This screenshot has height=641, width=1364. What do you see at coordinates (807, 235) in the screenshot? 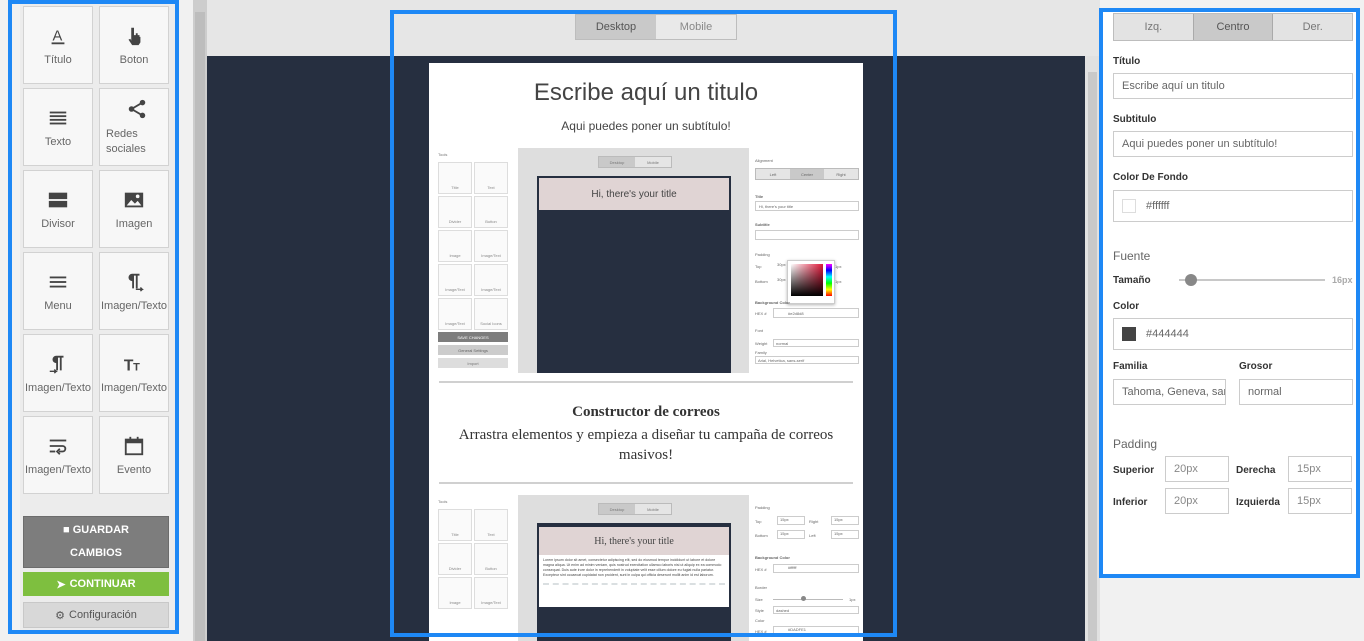
I see `mini-input` at bounding box center [807, 235].